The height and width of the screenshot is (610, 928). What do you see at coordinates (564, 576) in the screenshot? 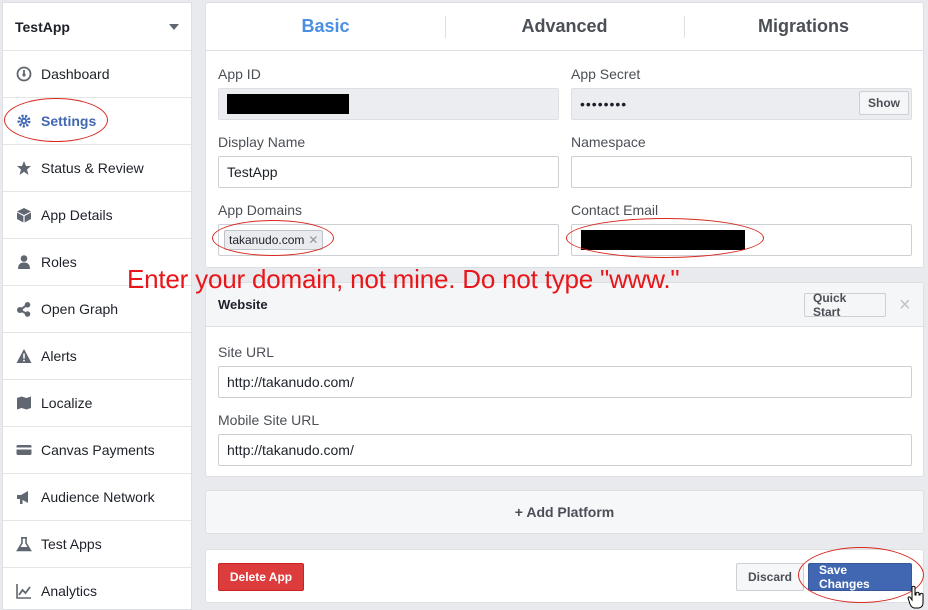
I see `footer-actions: Delete App Discard Save Changes` at bounding box center [564, 576].